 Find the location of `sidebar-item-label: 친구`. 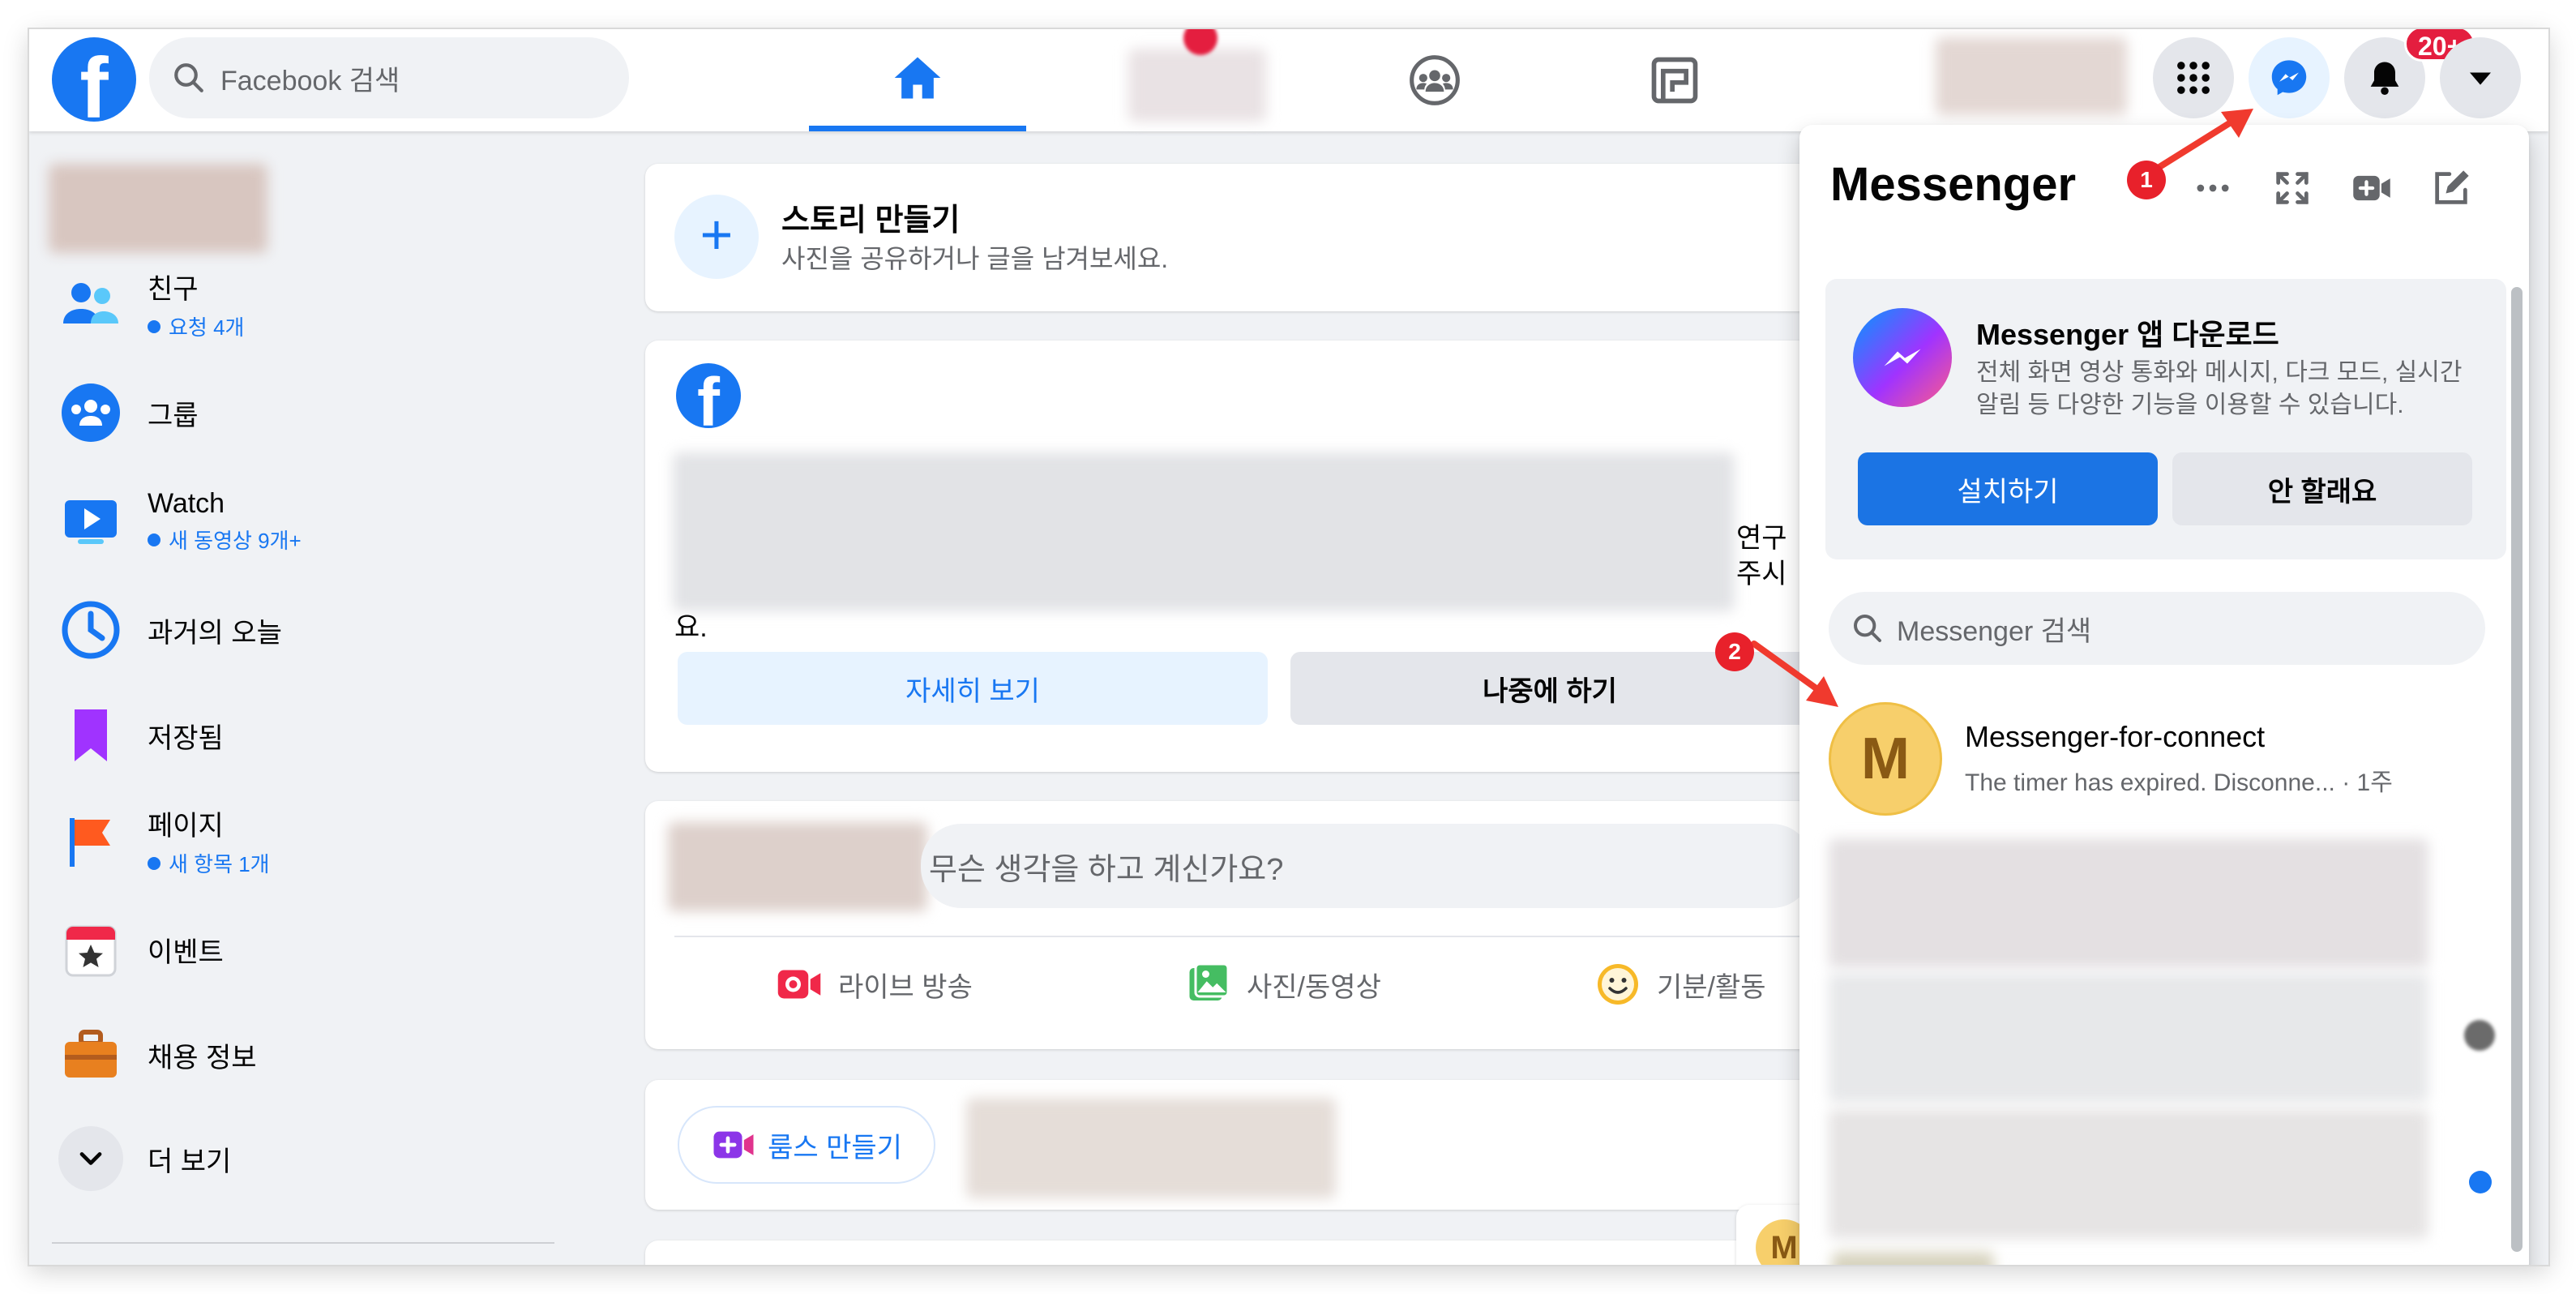

sidebar-item-label: 친구 is located at coordinates (173, 289).